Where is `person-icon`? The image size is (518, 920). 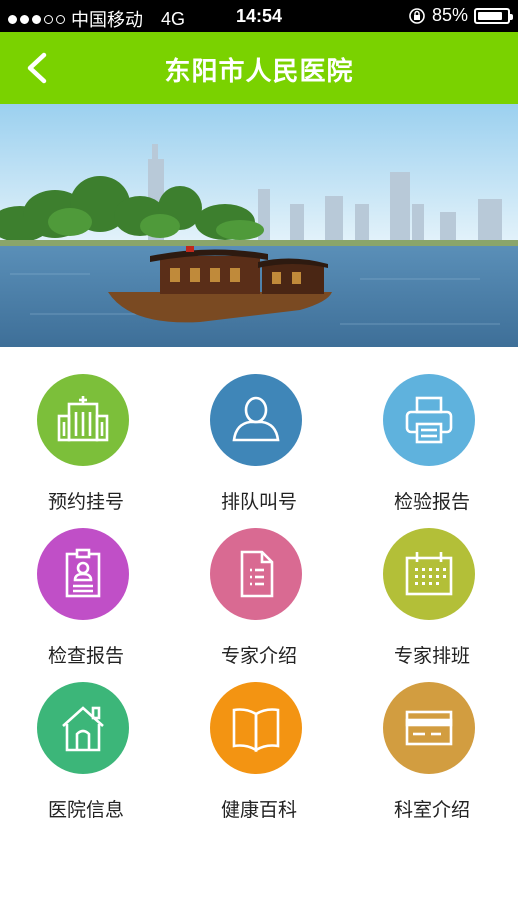
person-icon is located at coordinates (256, 419).